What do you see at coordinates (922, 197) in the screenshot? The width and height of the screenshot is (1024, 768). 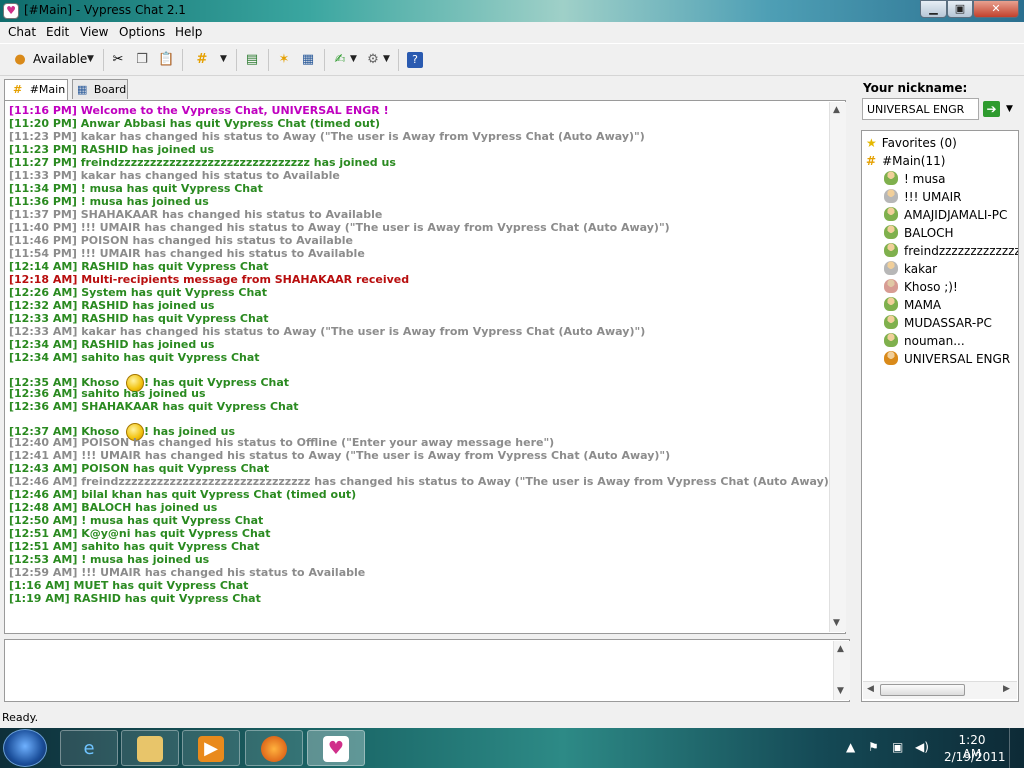 I see `user-item: !!! UMAIR` at bounding box center [922, 197].